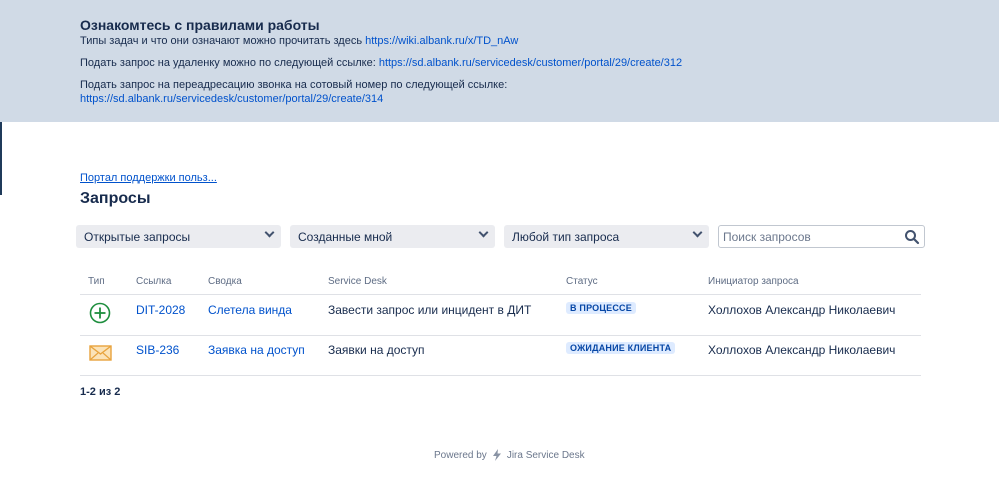  What do you see at coordinates (256, 350) in the screenshot?
I see `issue-summary-link: Заявка на доступ` at bounding box center [256, 350].